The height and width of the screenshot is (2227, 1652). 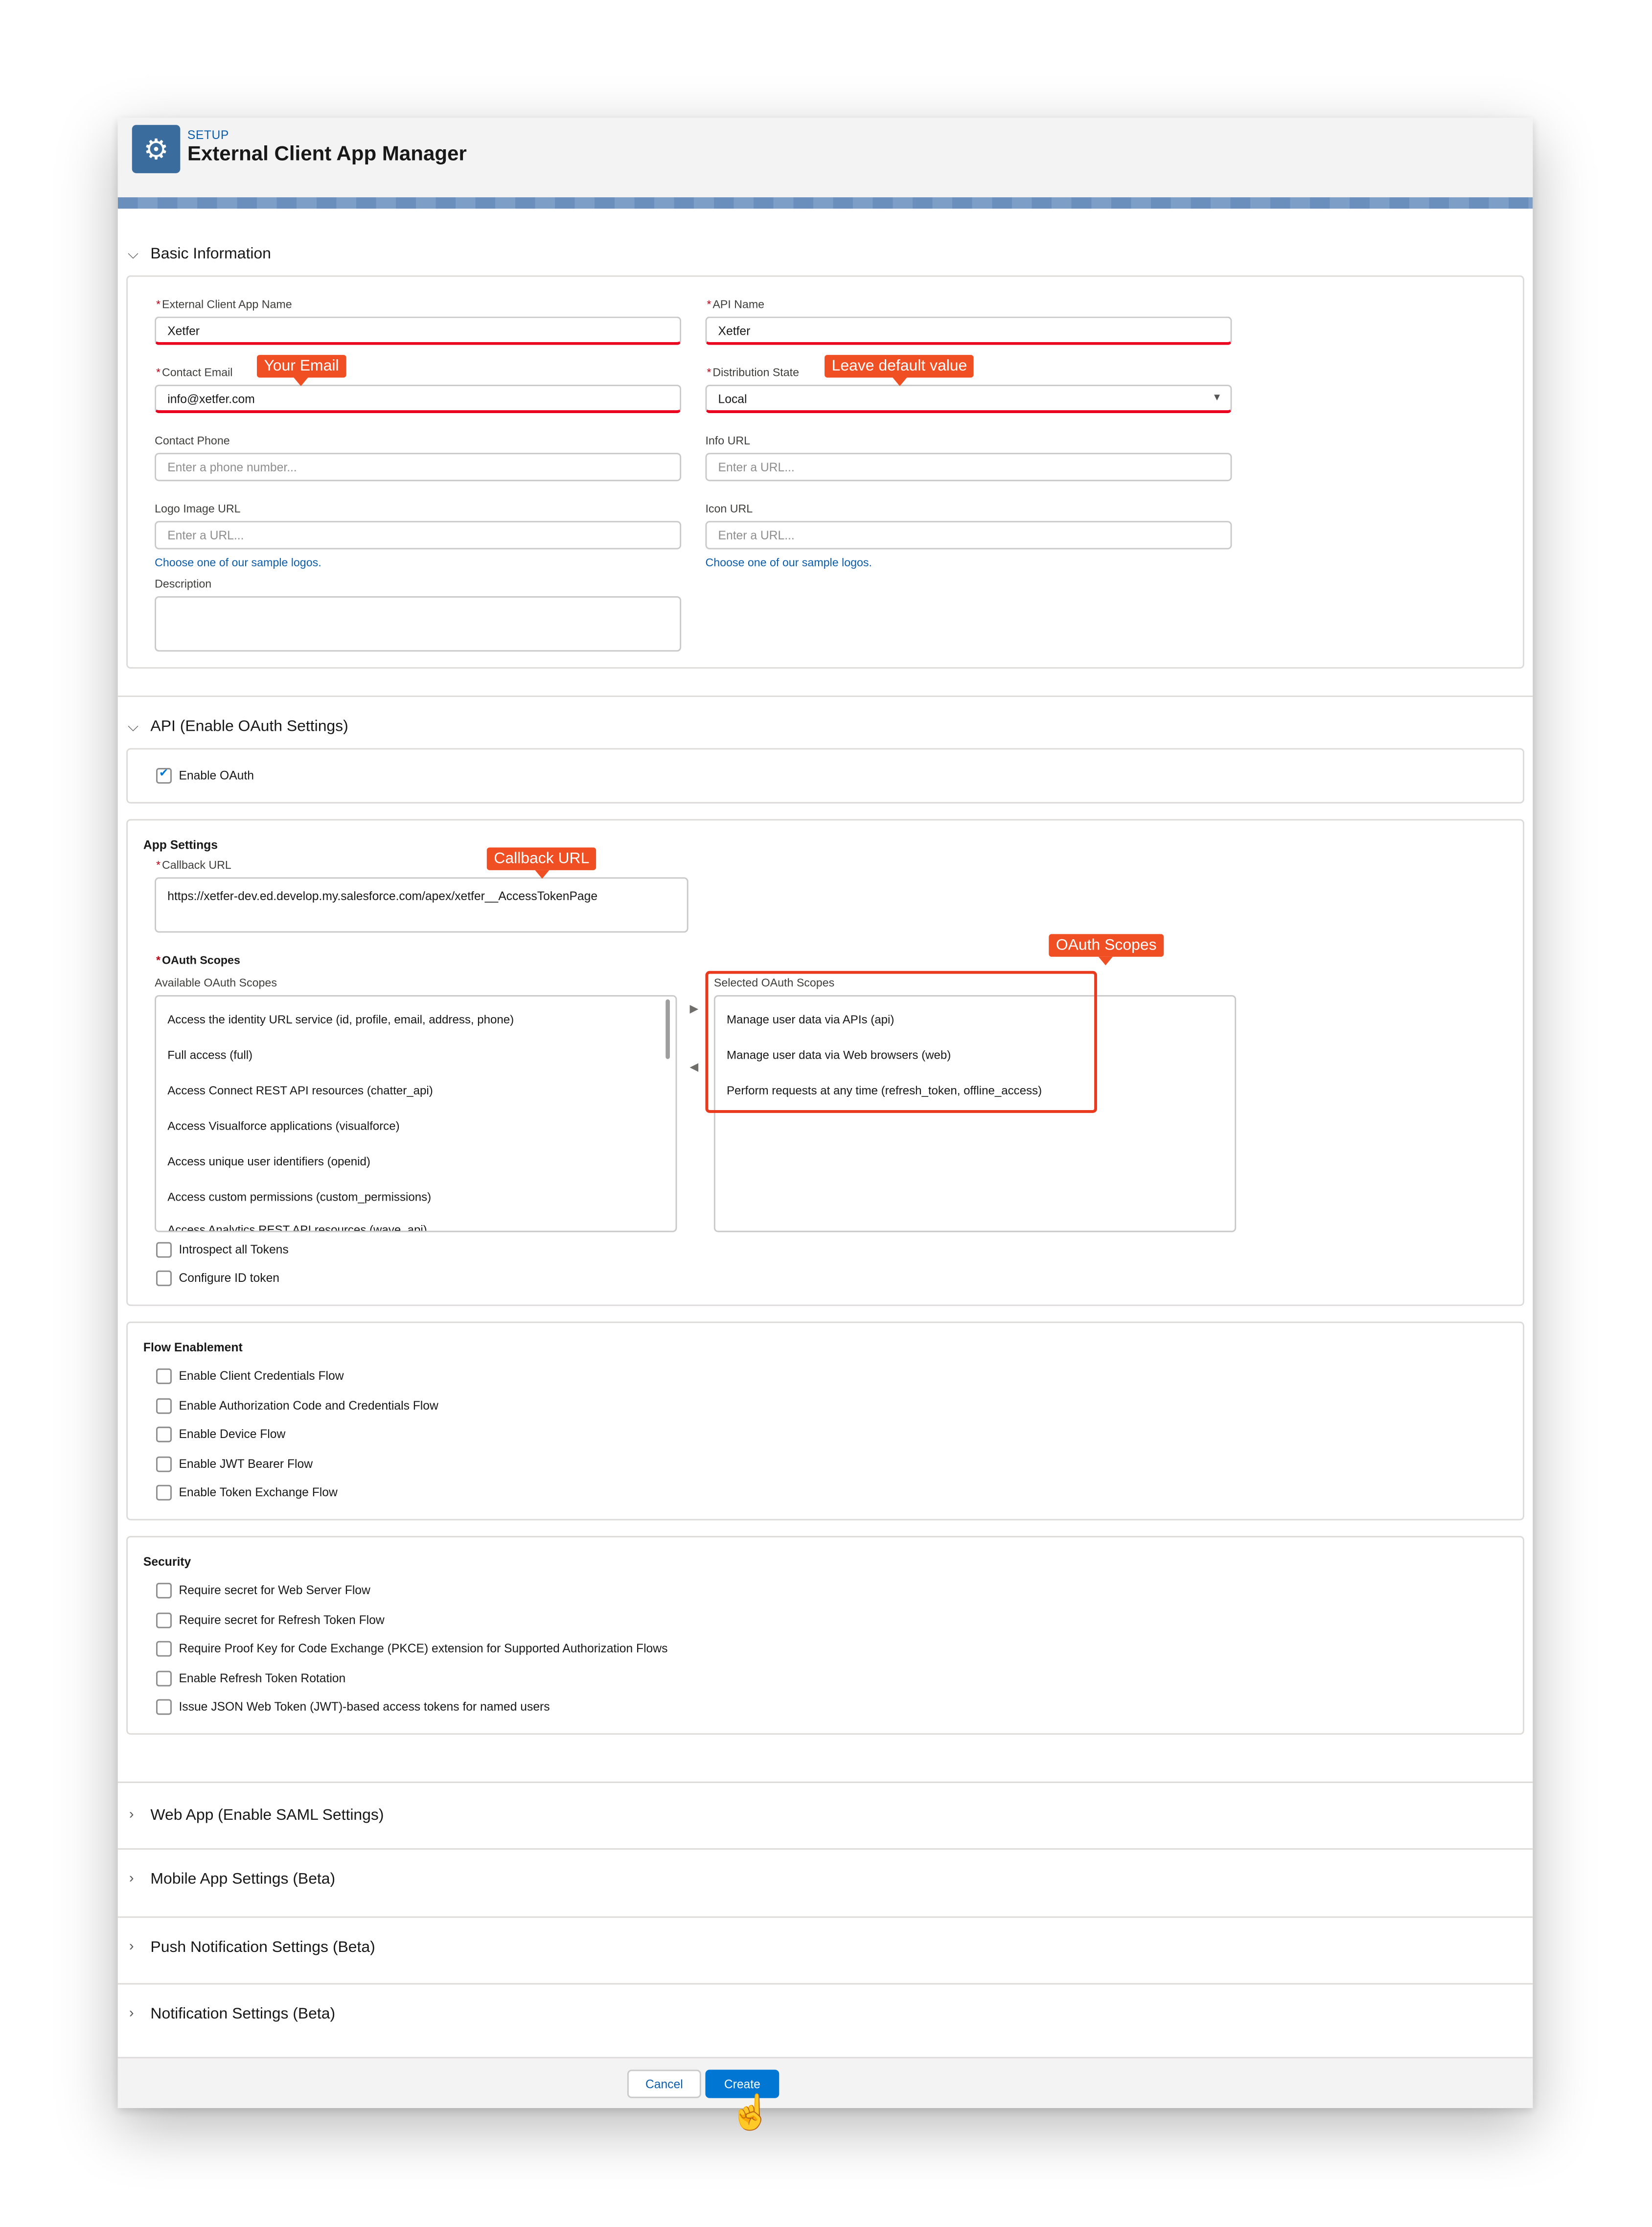 I want to click on oauth-scopes-label: * OAuth Scopes, so click(x=198, y=960).